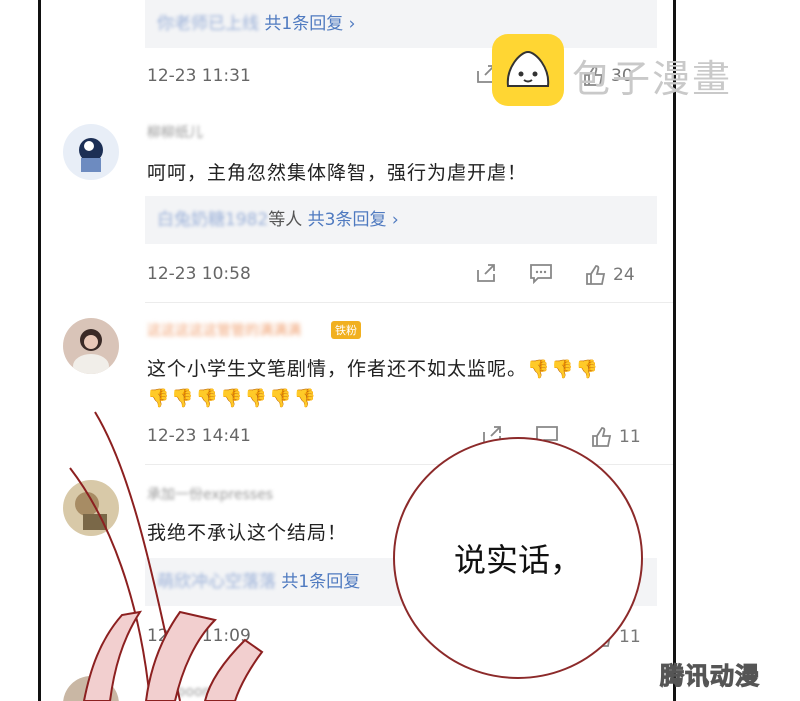  I want to click on speech-bubble: 说实话，, so click(518, 558).